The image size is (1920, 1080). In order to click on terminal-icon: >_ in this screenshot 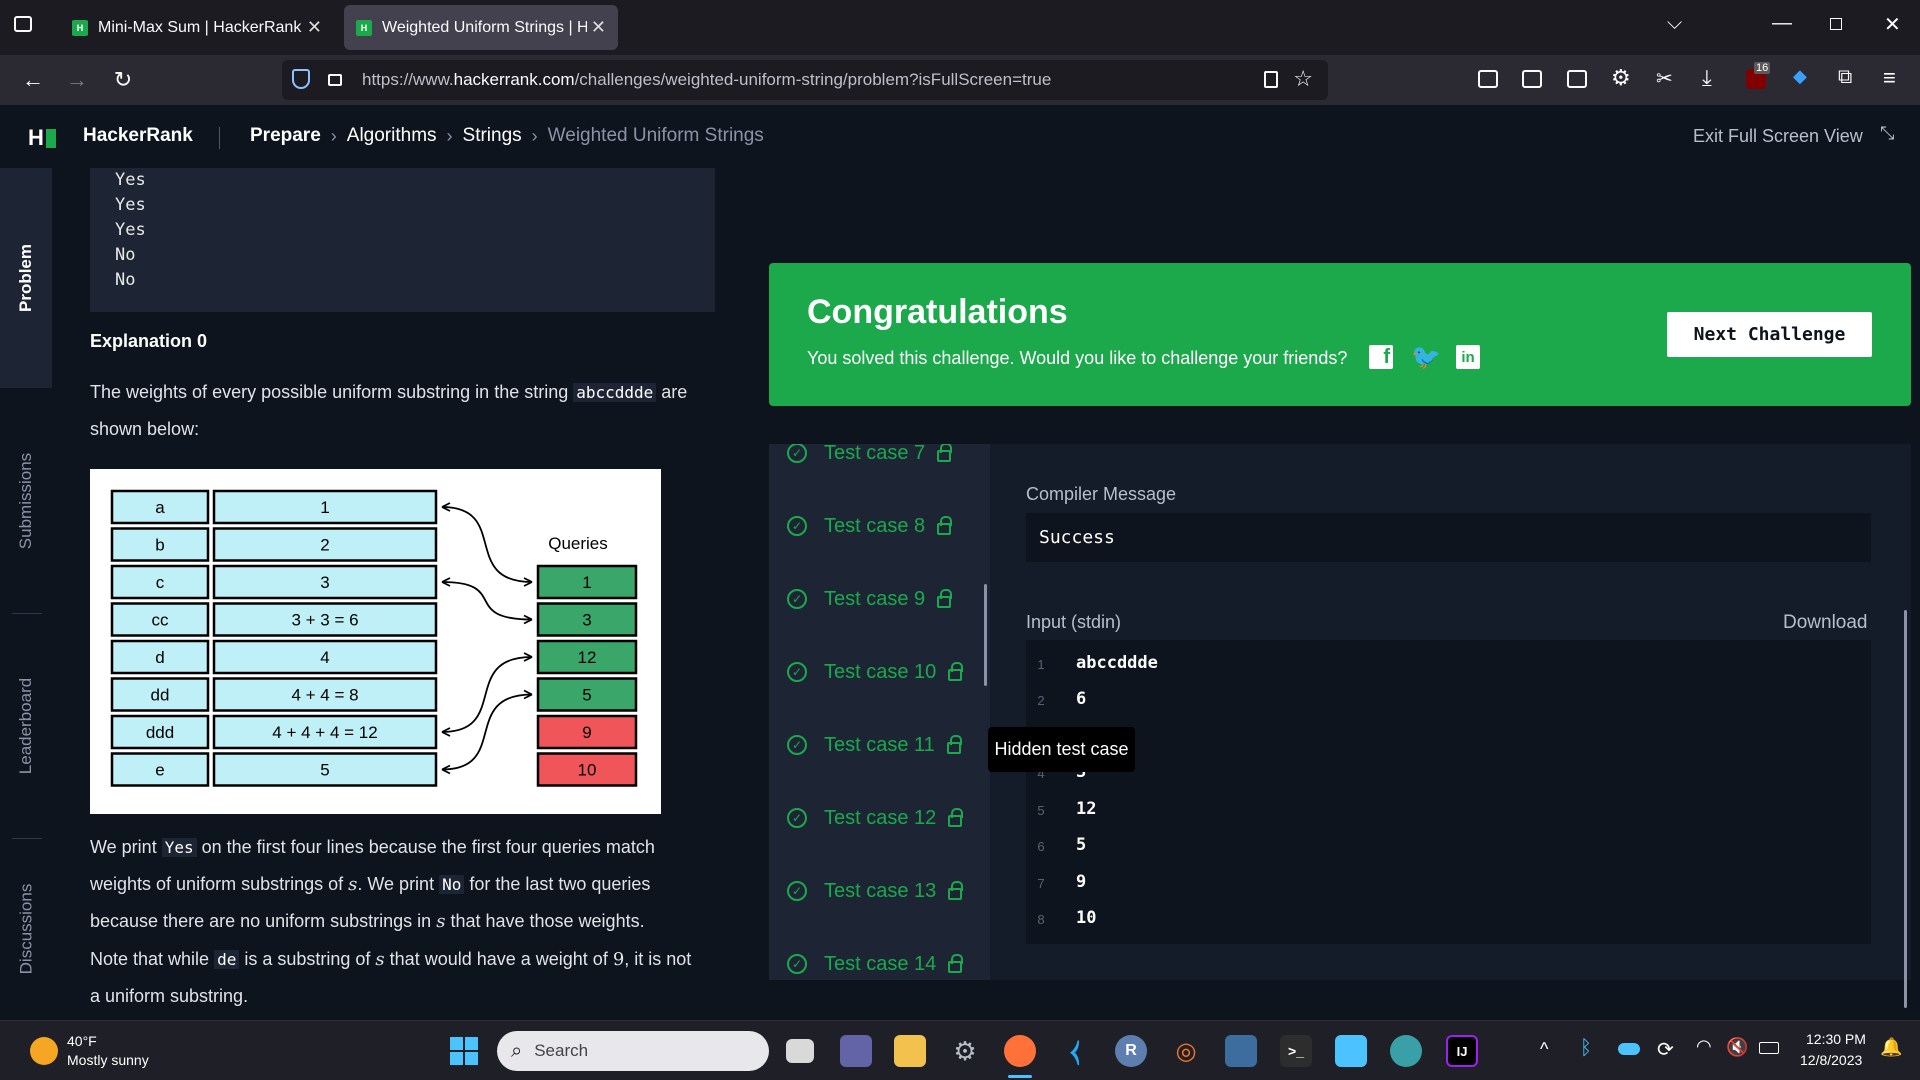, I will do `click(1296, 1051)`.